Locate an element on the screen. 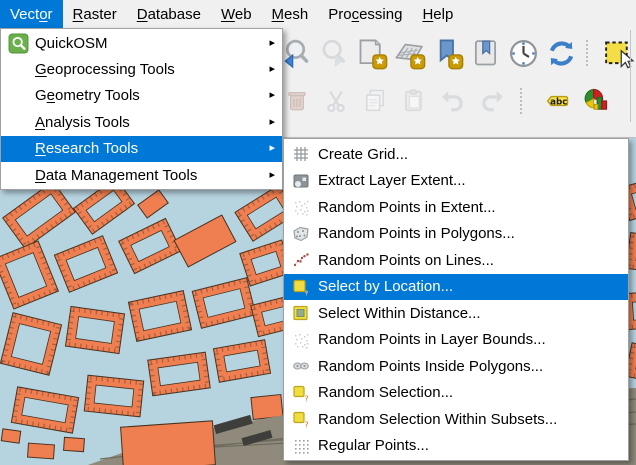 Image resolution: width=636 pixels, height=465 pixels. menu-item-analysis-tools: Analysis Tools ▸ is located at coordinates (141, 122).